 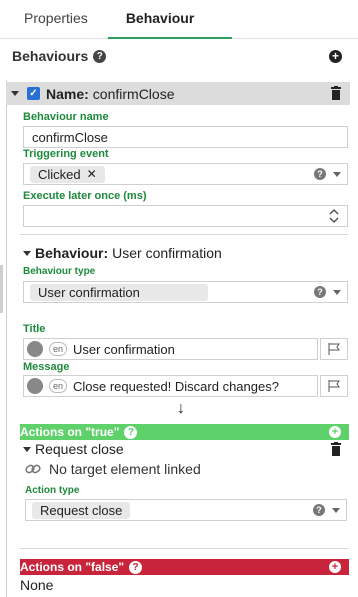 I want to click on tab-properties: Properties, so click(x=50, y=19).